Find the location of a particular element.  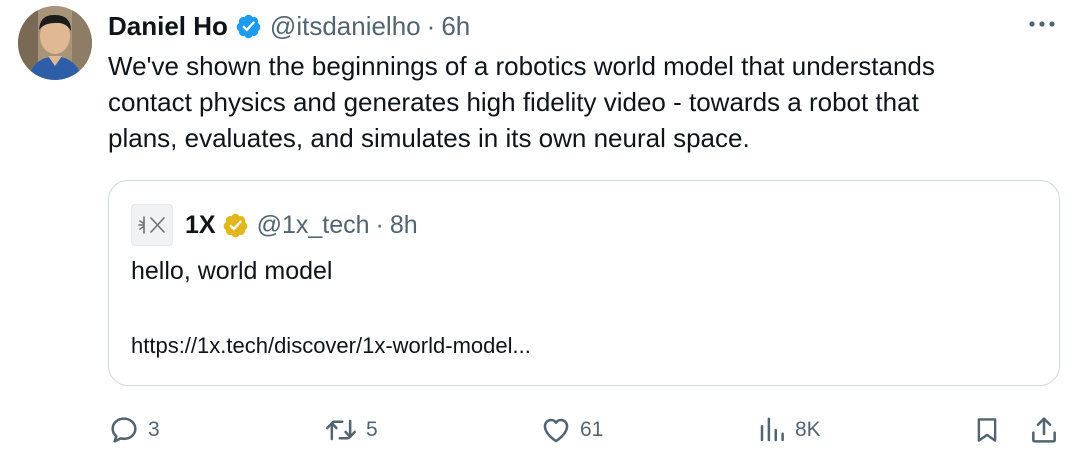

tweet-header: Daniel Ho @itsdanielho · 6h is located at coordinates (289, 26).